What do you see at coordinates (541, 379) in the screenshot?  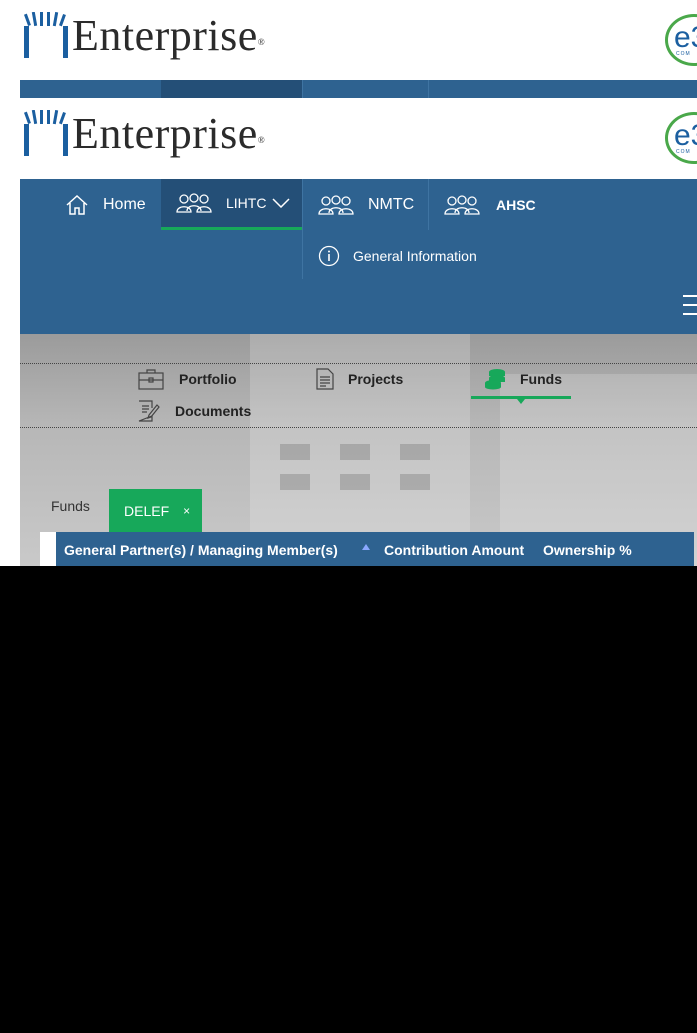 I see `tab-label: Funds` at bounding box center [541, 379].